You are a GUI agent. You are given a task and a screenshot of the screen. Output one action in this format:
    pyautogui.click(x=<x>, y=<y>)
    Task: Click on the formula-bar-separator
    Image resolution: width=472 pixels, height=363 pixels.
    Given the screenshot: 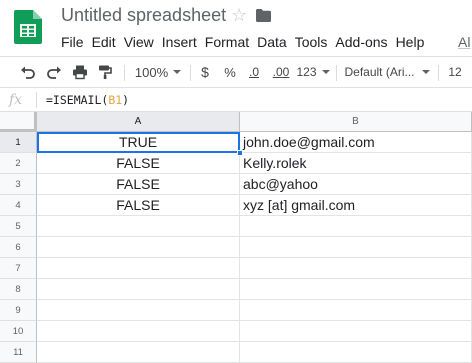 What is the action you would take?
    pyautogui.click(x=36, y=100)
    